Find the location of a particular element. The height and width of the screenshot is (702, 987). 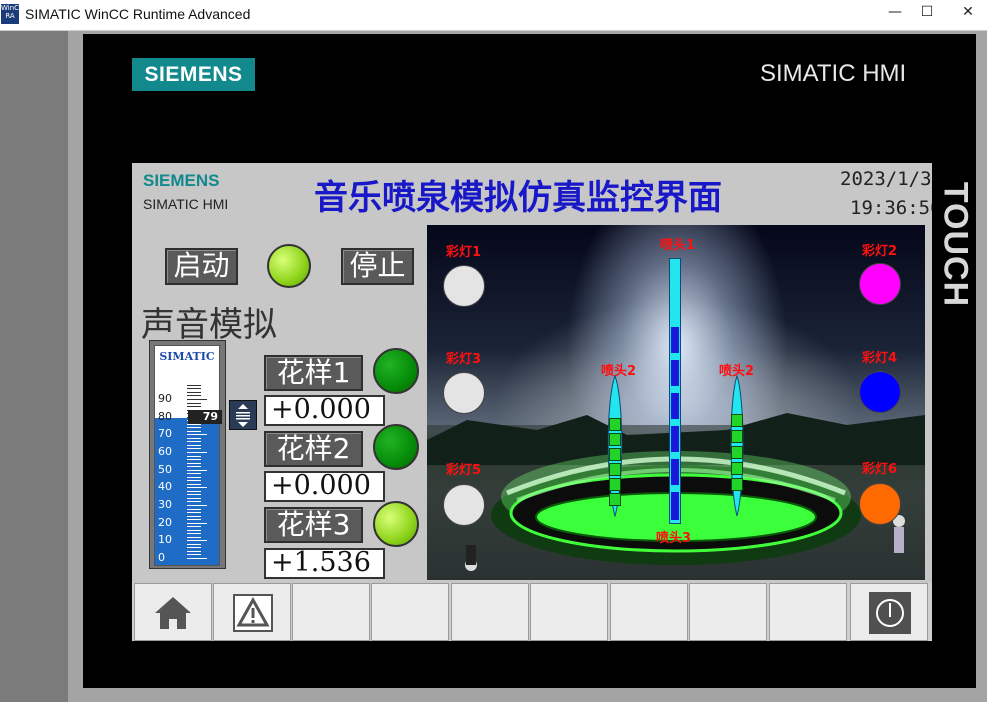

gauge-tick-label: 30 is located at coordinates (165, 504).